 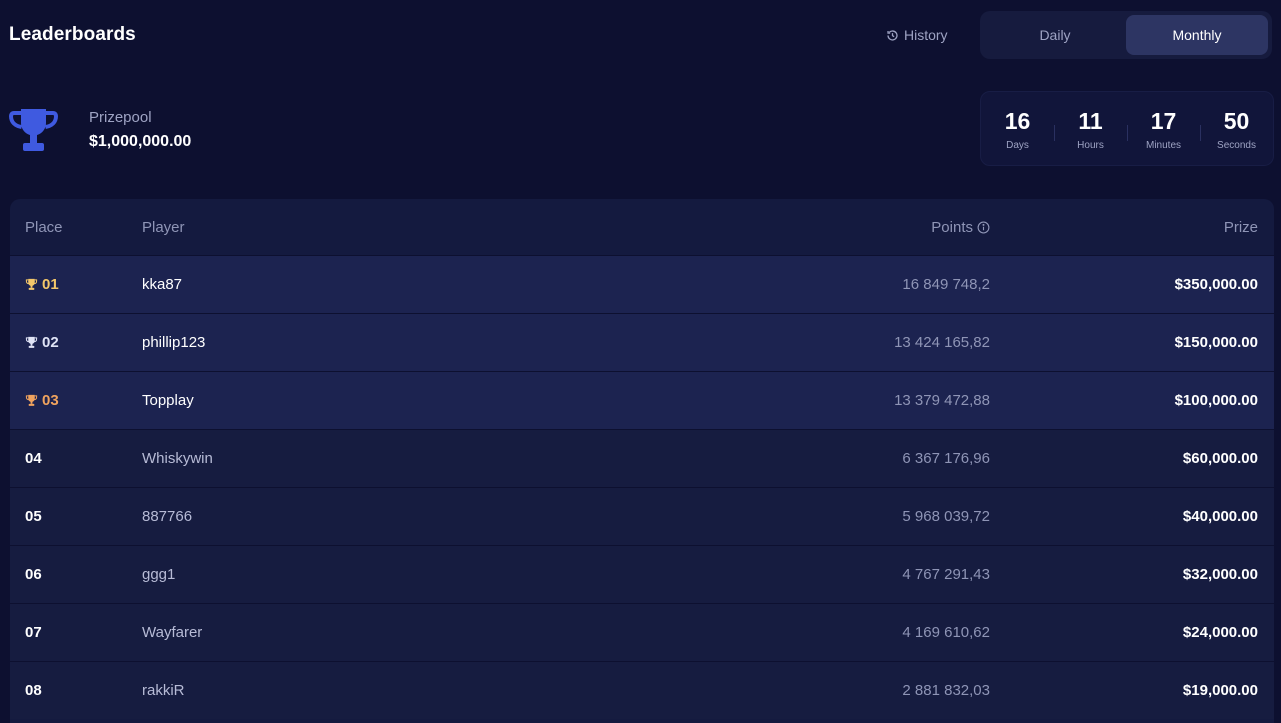 What do you see at coordinates (1236, 120) in the screenshot?
I see `countdown-seconds-value: 50` at bounding box center [1236, 120].